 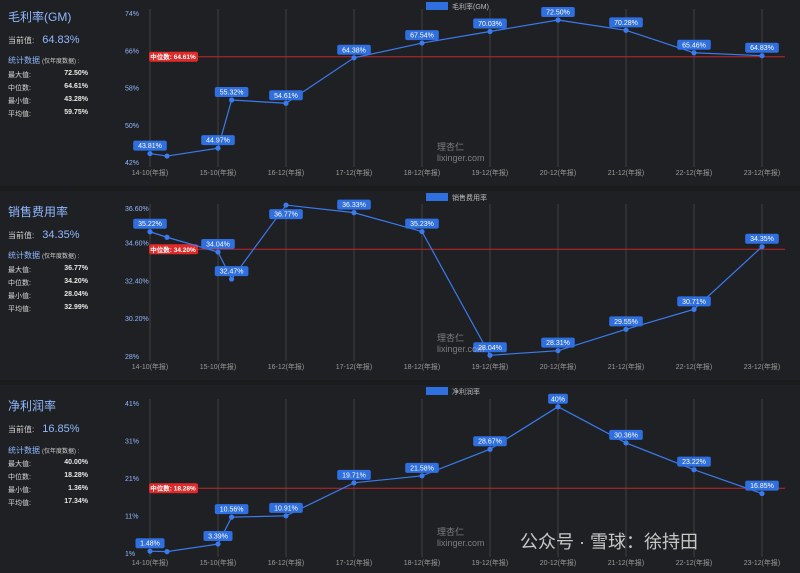 I want to click on stat-median: 中位数: 64.61%, so click(x=48, y=88).